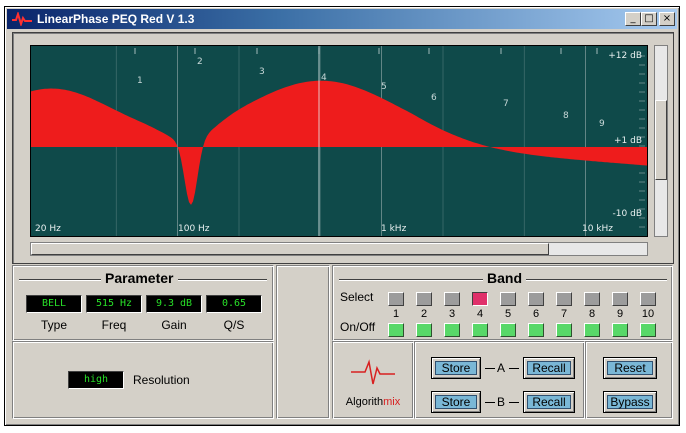 This screenshot has height=433, width=686. What do you see at coordinates (396, 314) in the screenshot?
I see `band-number-label: 1` at bounding box center [396, 314].